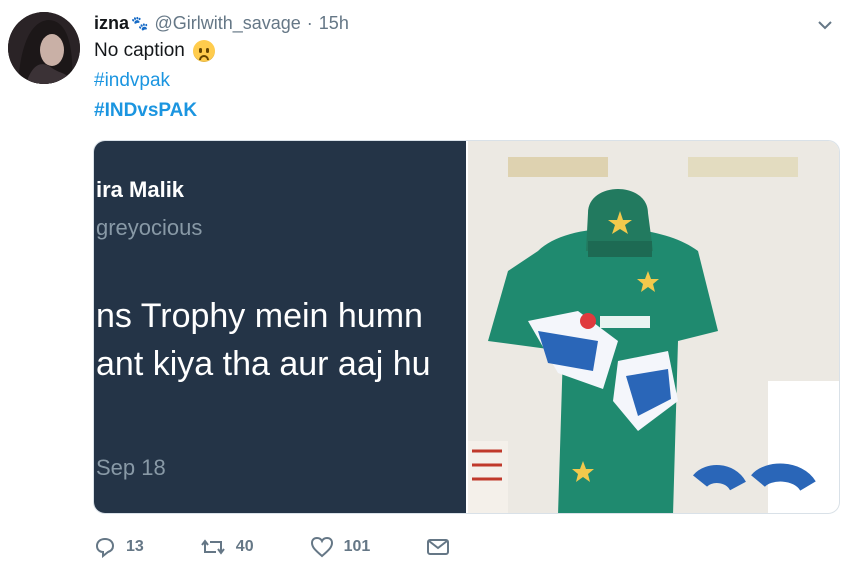 Image resolution: width=850 pixels, height=566 pixels. Describe the element at coordinates (244, 546) in the screenshot. I see `retweet-count: 40` at that location.